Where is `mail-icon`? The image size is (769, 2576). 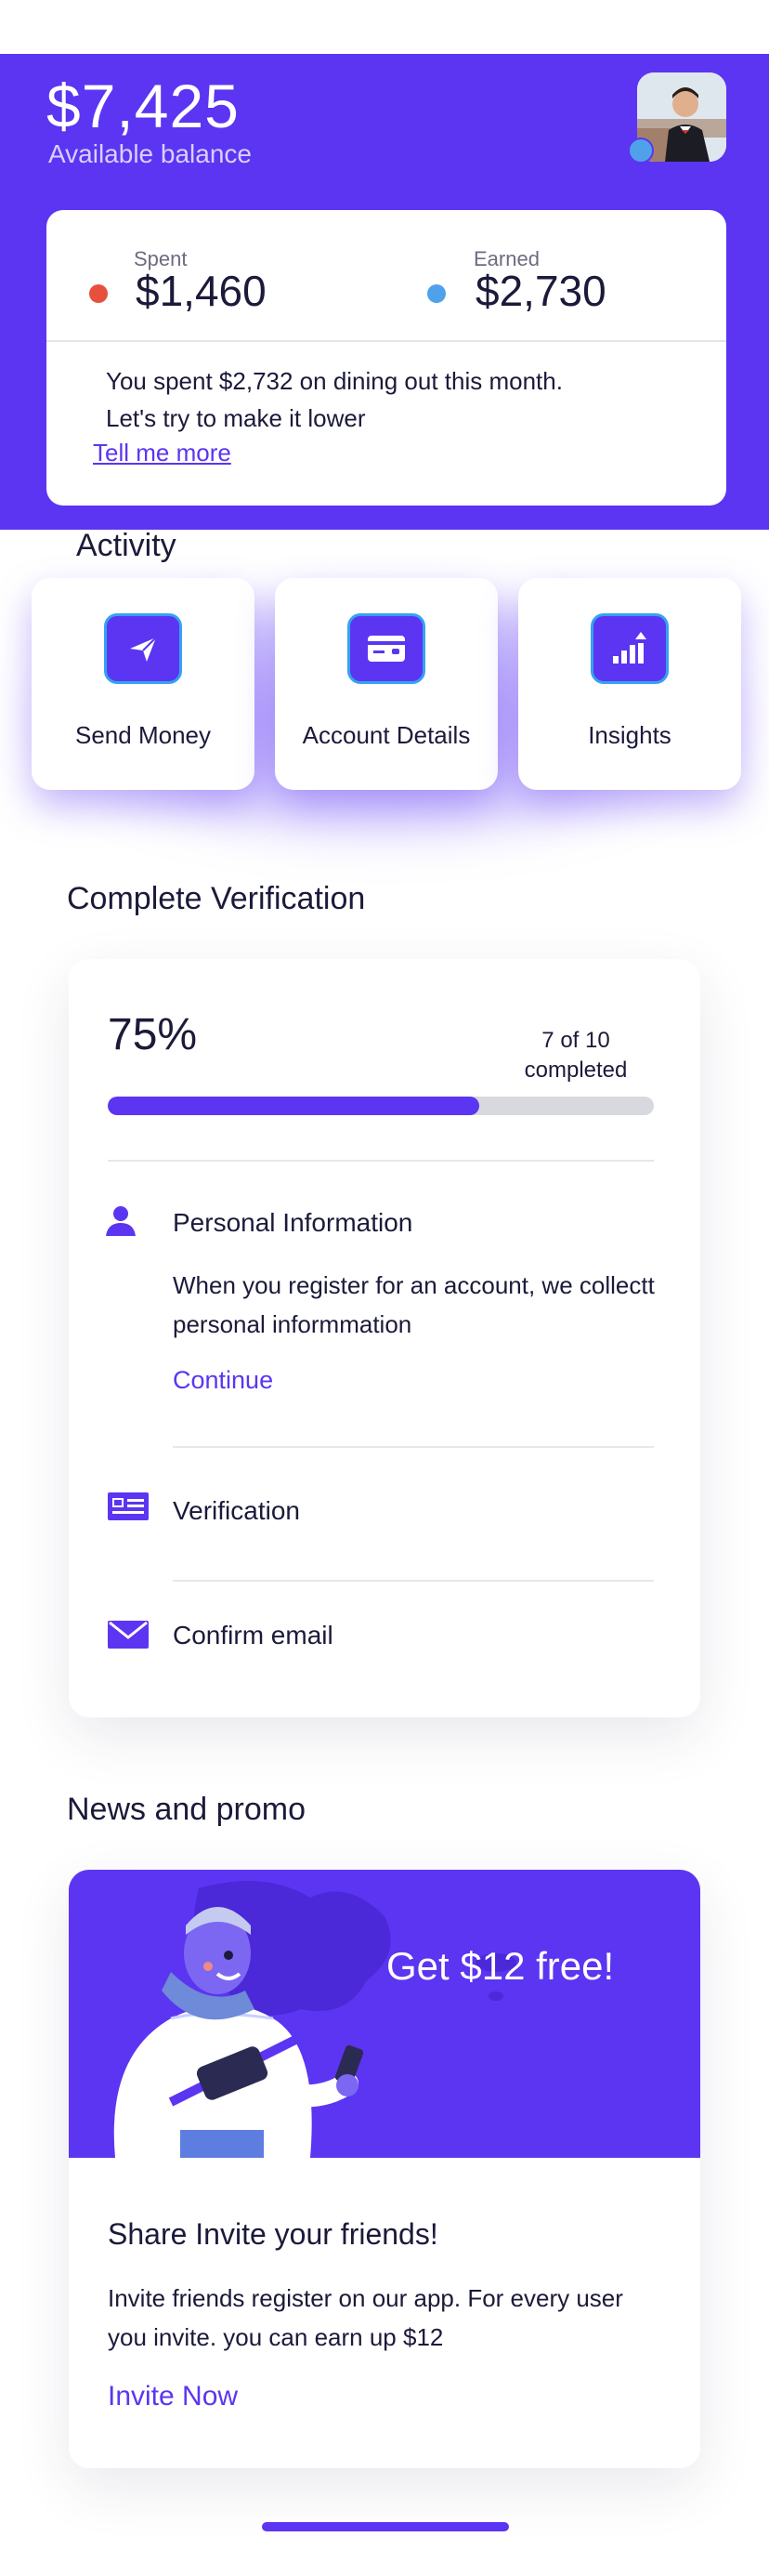
mail-icon is located at coordinates (128, 1635).